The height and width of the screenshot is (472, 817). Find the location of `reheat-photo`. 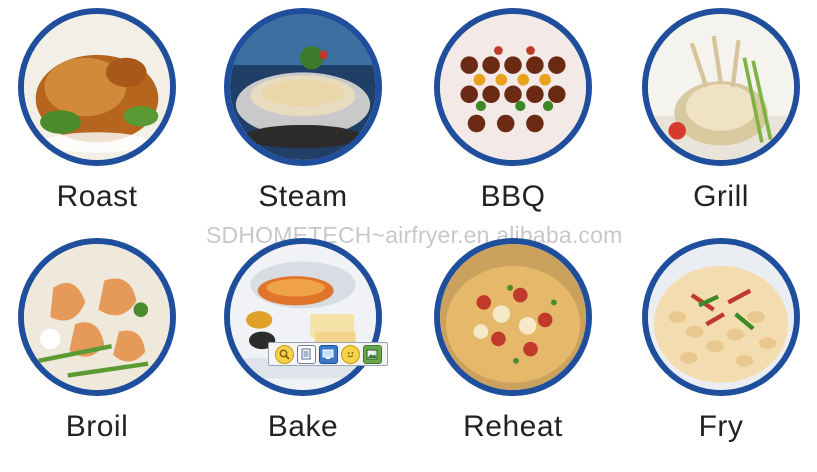

reheat-photo is located at coordinates (513, 317).